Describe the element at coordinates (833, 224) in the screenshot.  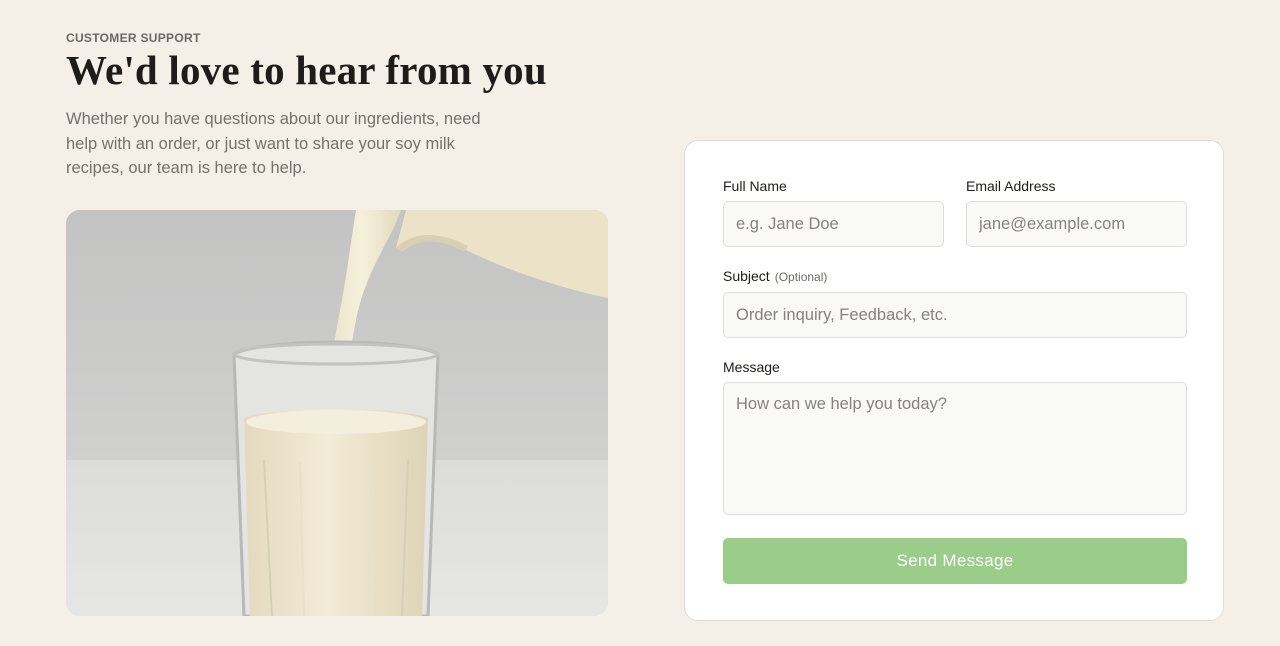
I see `full-name-input` at that location.